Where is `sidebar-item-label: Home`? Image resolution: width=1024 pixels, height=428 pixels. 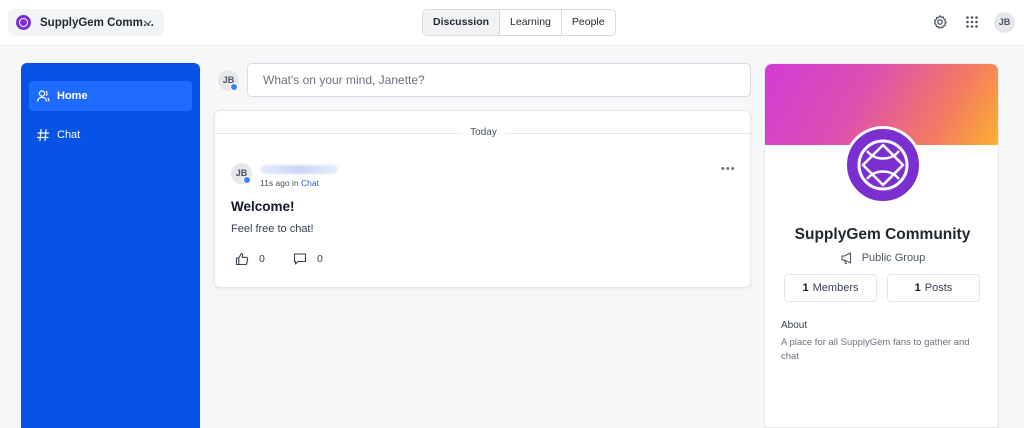 sidebar-item-label: Home is located at coordinates (72, 96).